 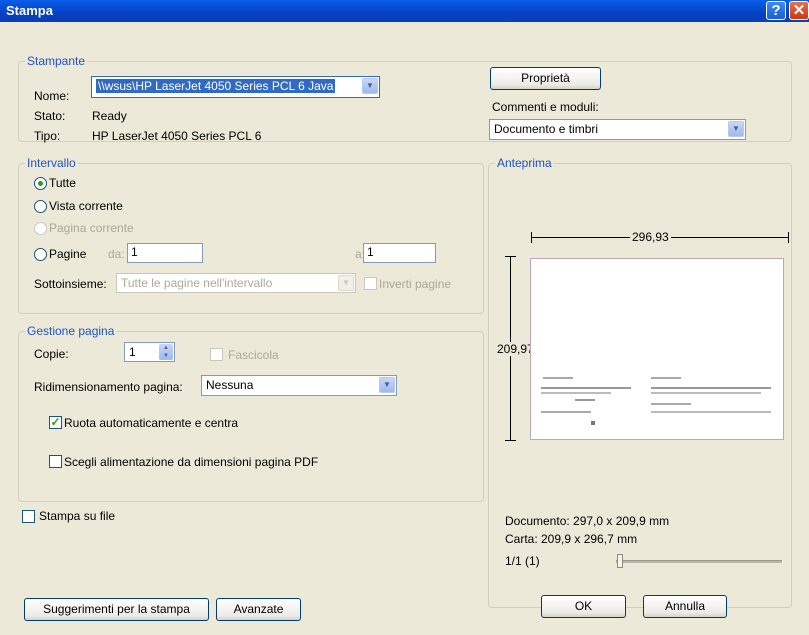 What do you see at coordinates (108, 387) in the screenshot?
I see `scaling-label: Ridimensionamento pagina:` at bounding box center [108, 387].